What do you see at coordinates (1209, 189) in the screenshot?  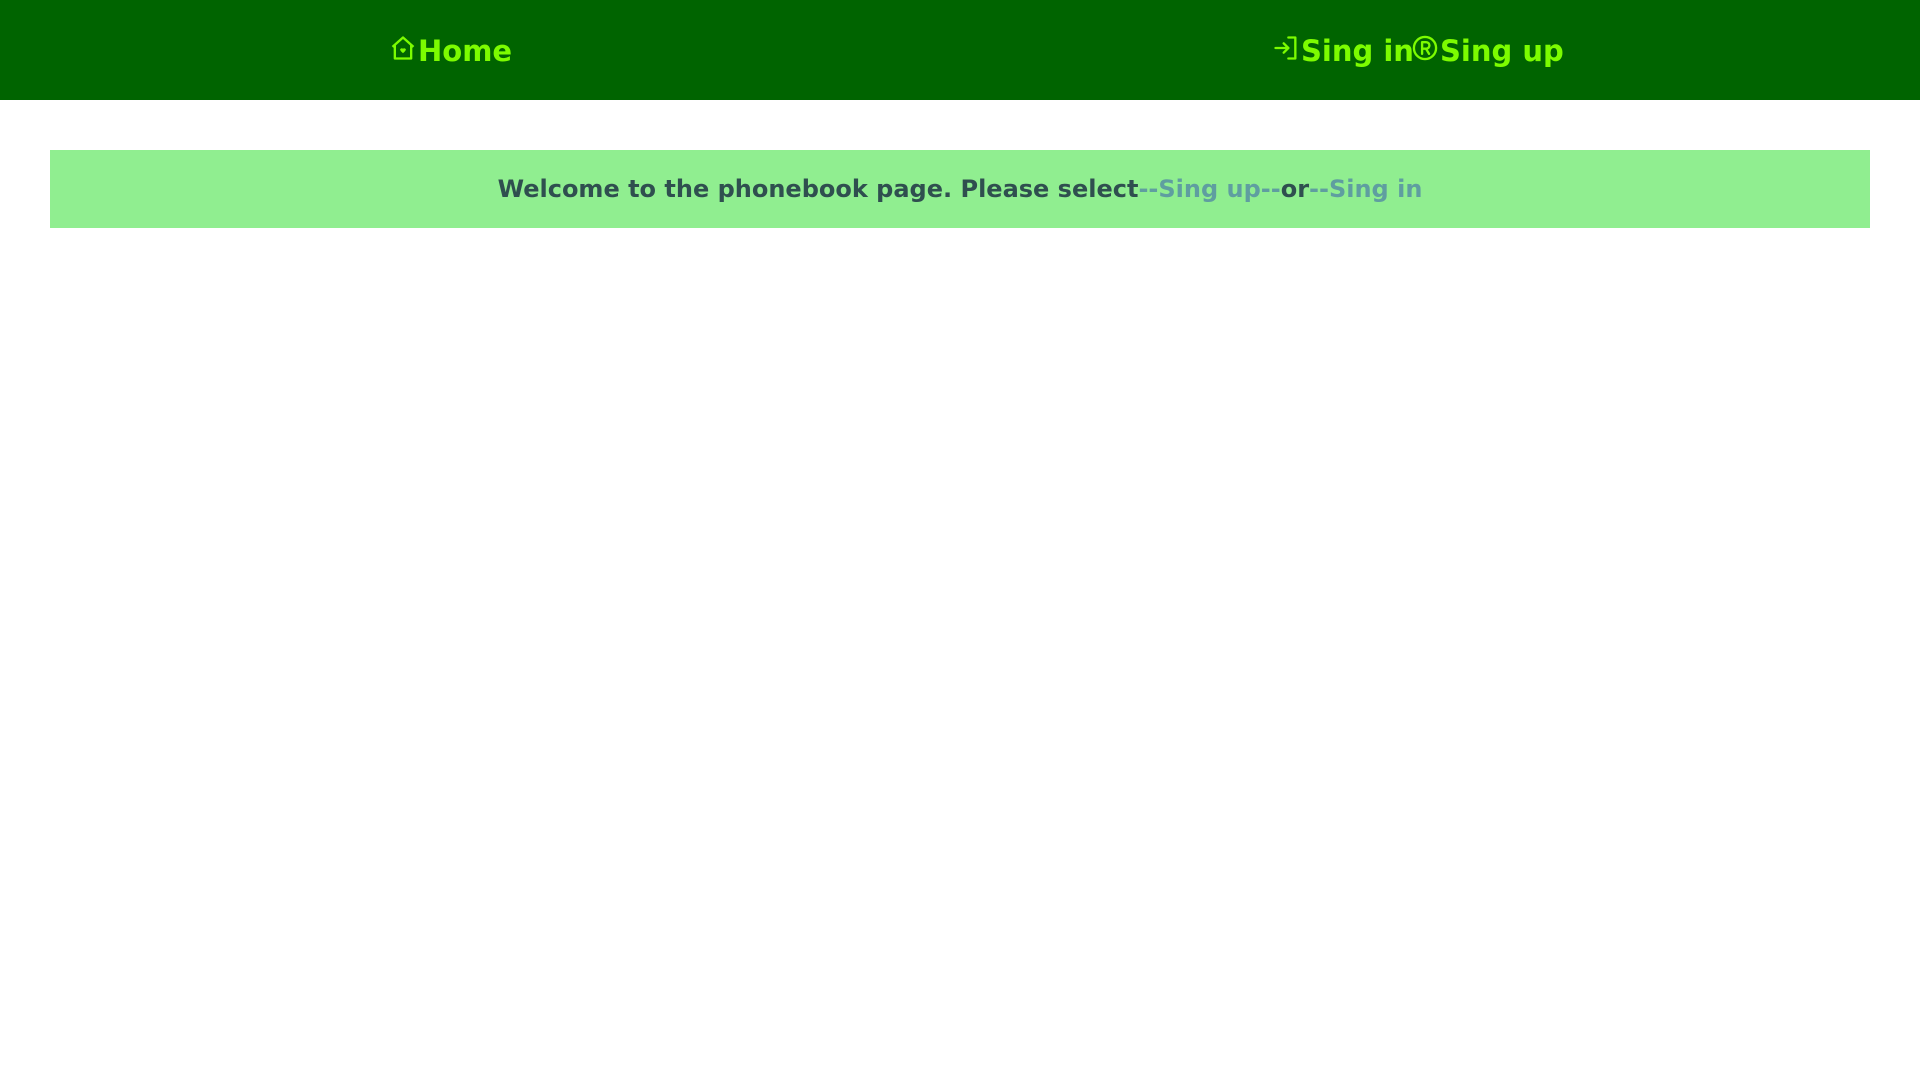 I see `banner-signup-link: --Sing up--` at bounding box center [1209, 189].